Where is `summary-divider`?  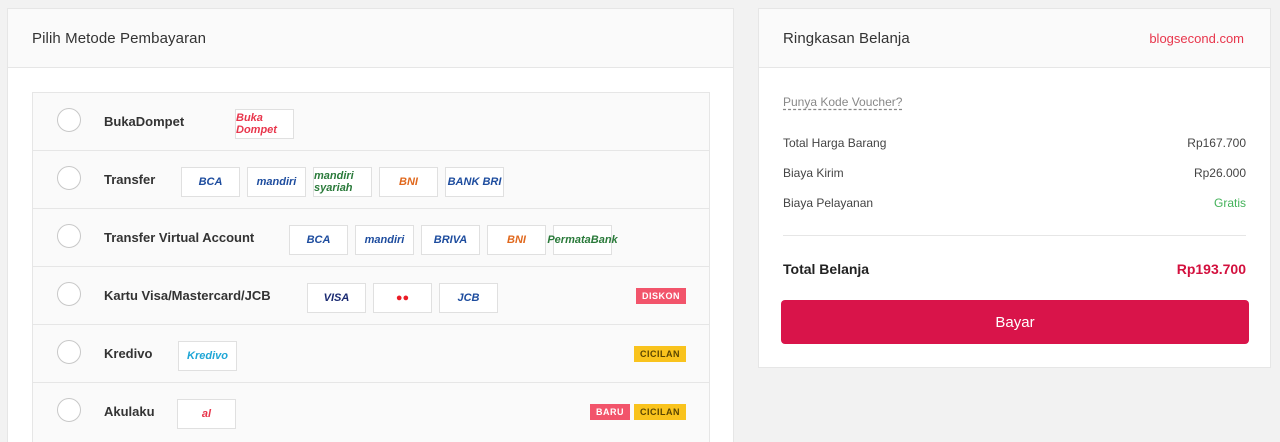
summary-divider is located at coordinates (1014, 235).